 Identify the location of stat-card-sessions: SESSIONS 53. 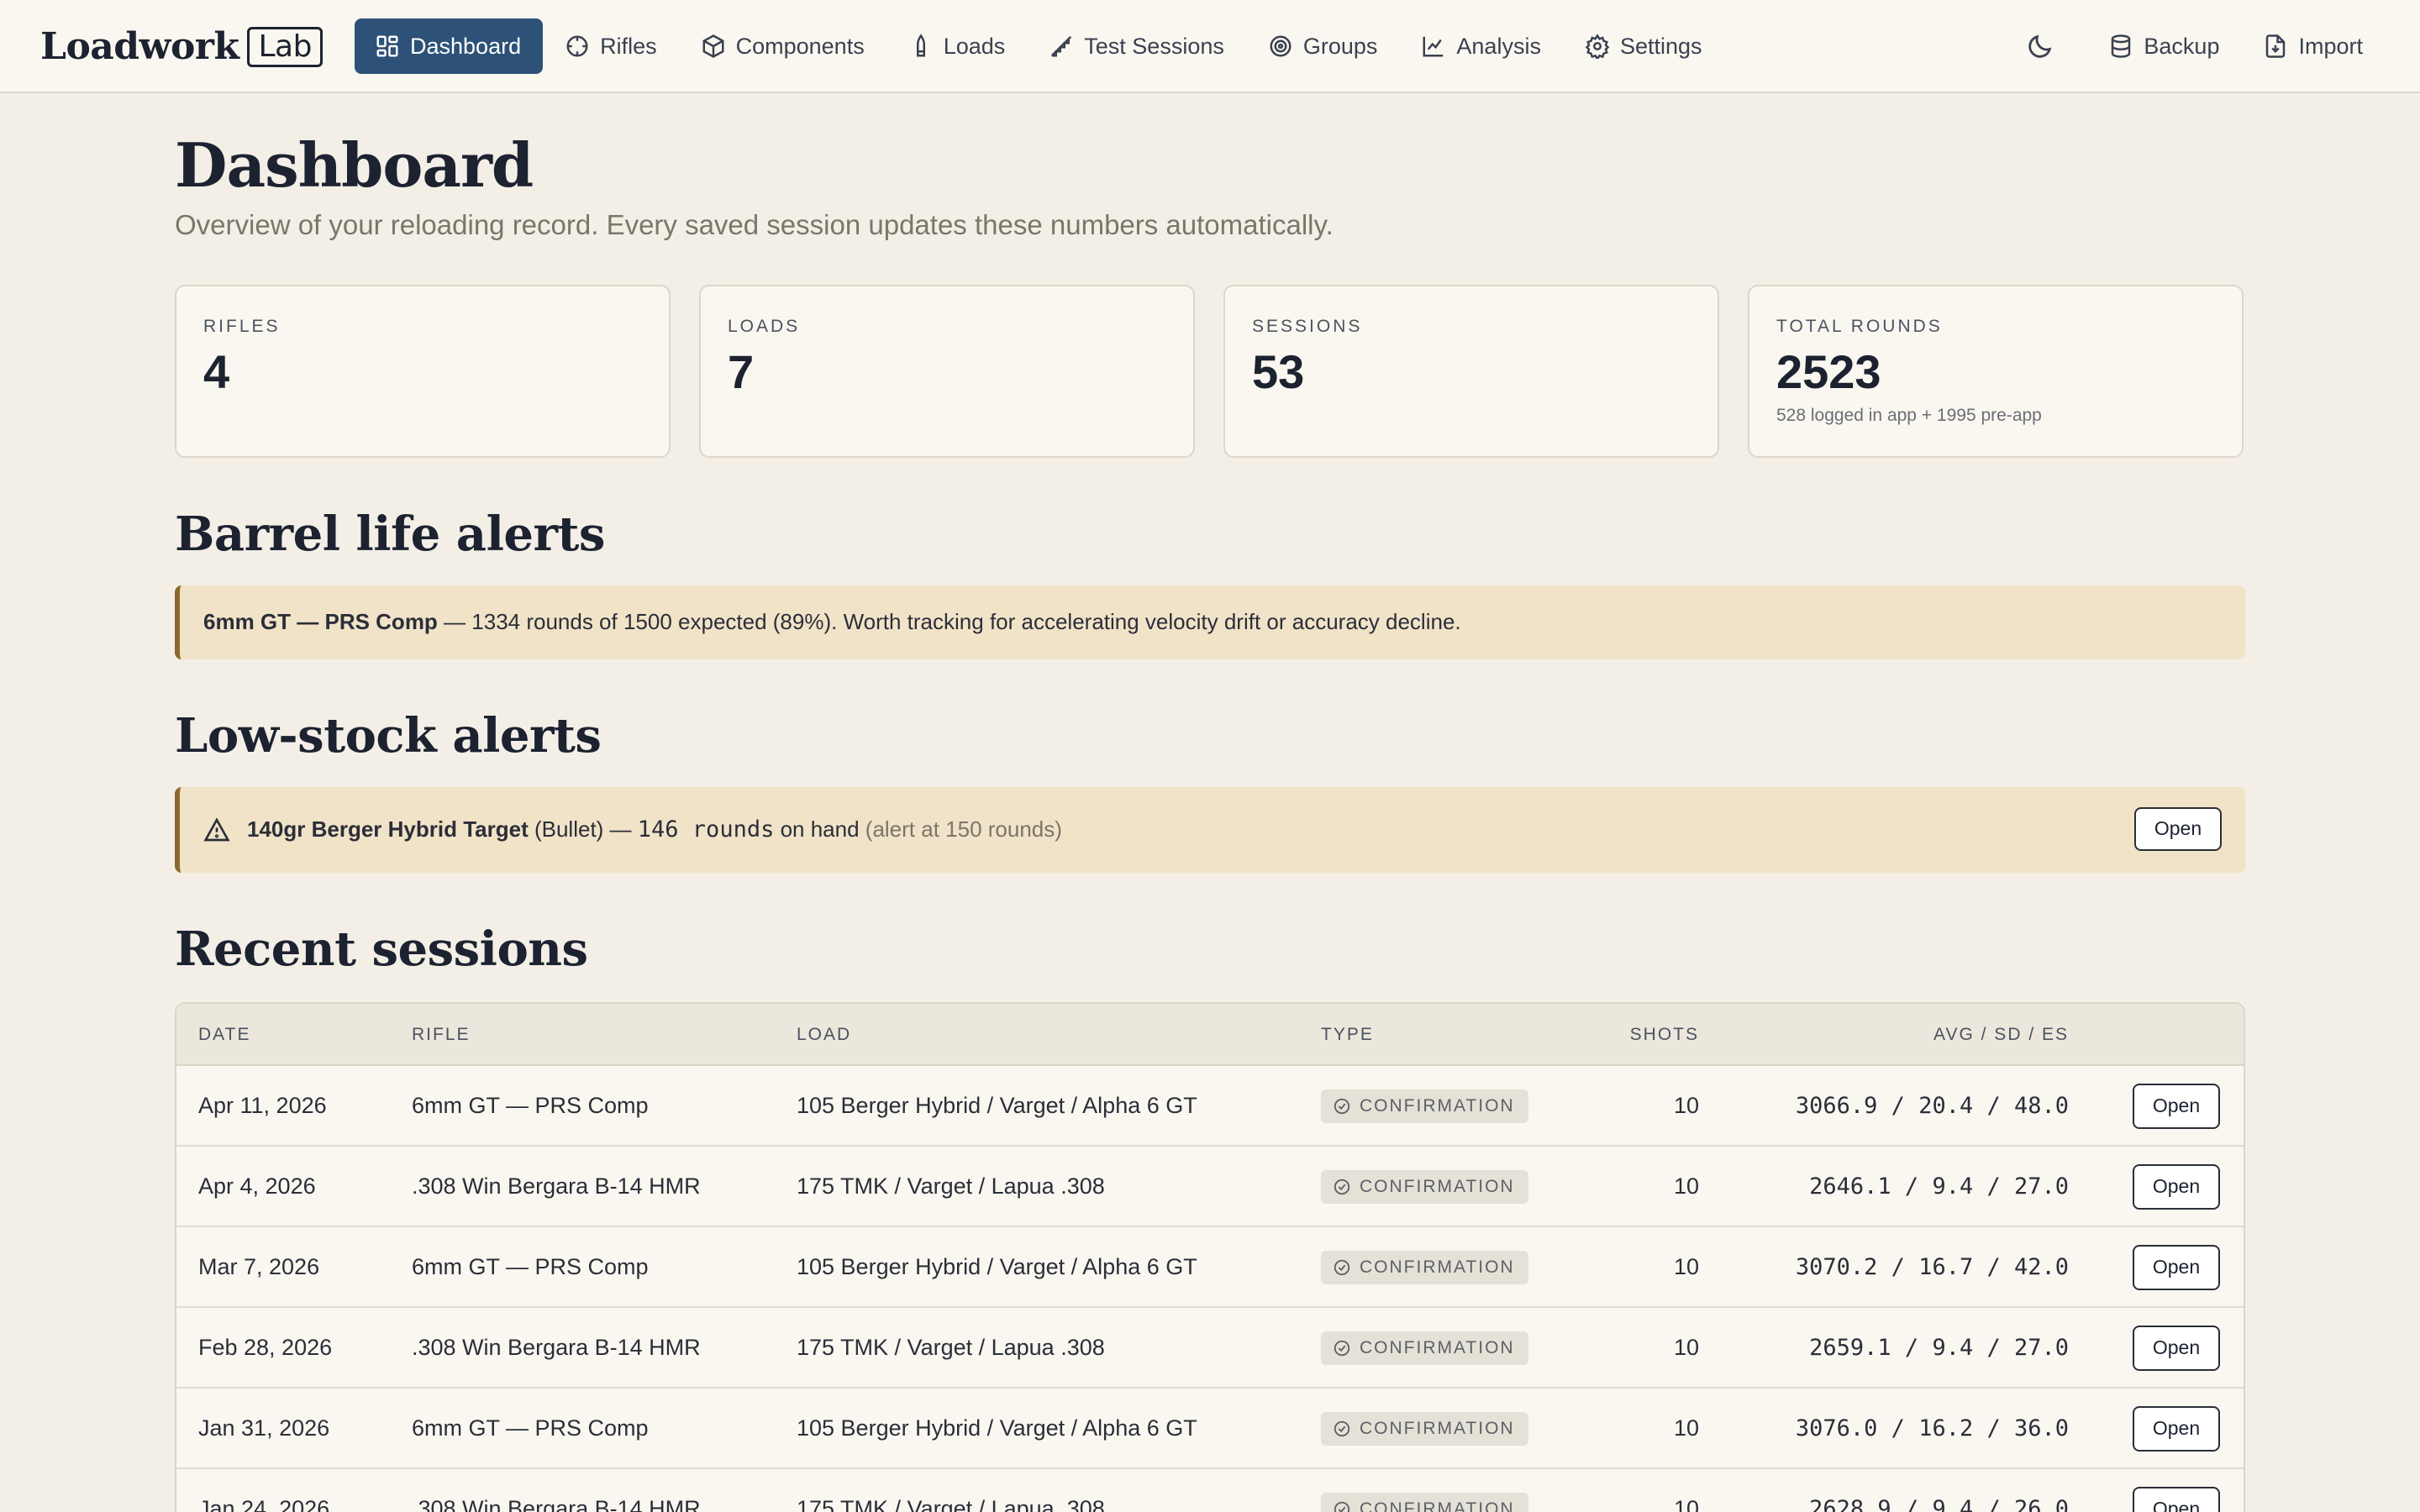
(1471, 371).